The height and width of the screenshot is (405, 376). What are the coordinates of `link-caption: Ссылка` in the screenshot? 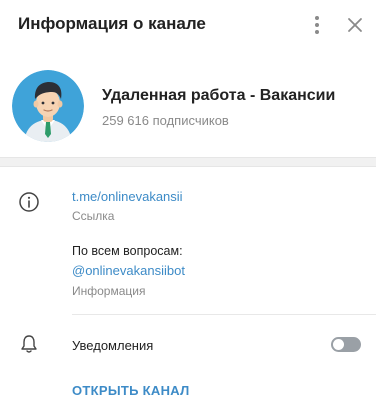 It's located at (93, 216).